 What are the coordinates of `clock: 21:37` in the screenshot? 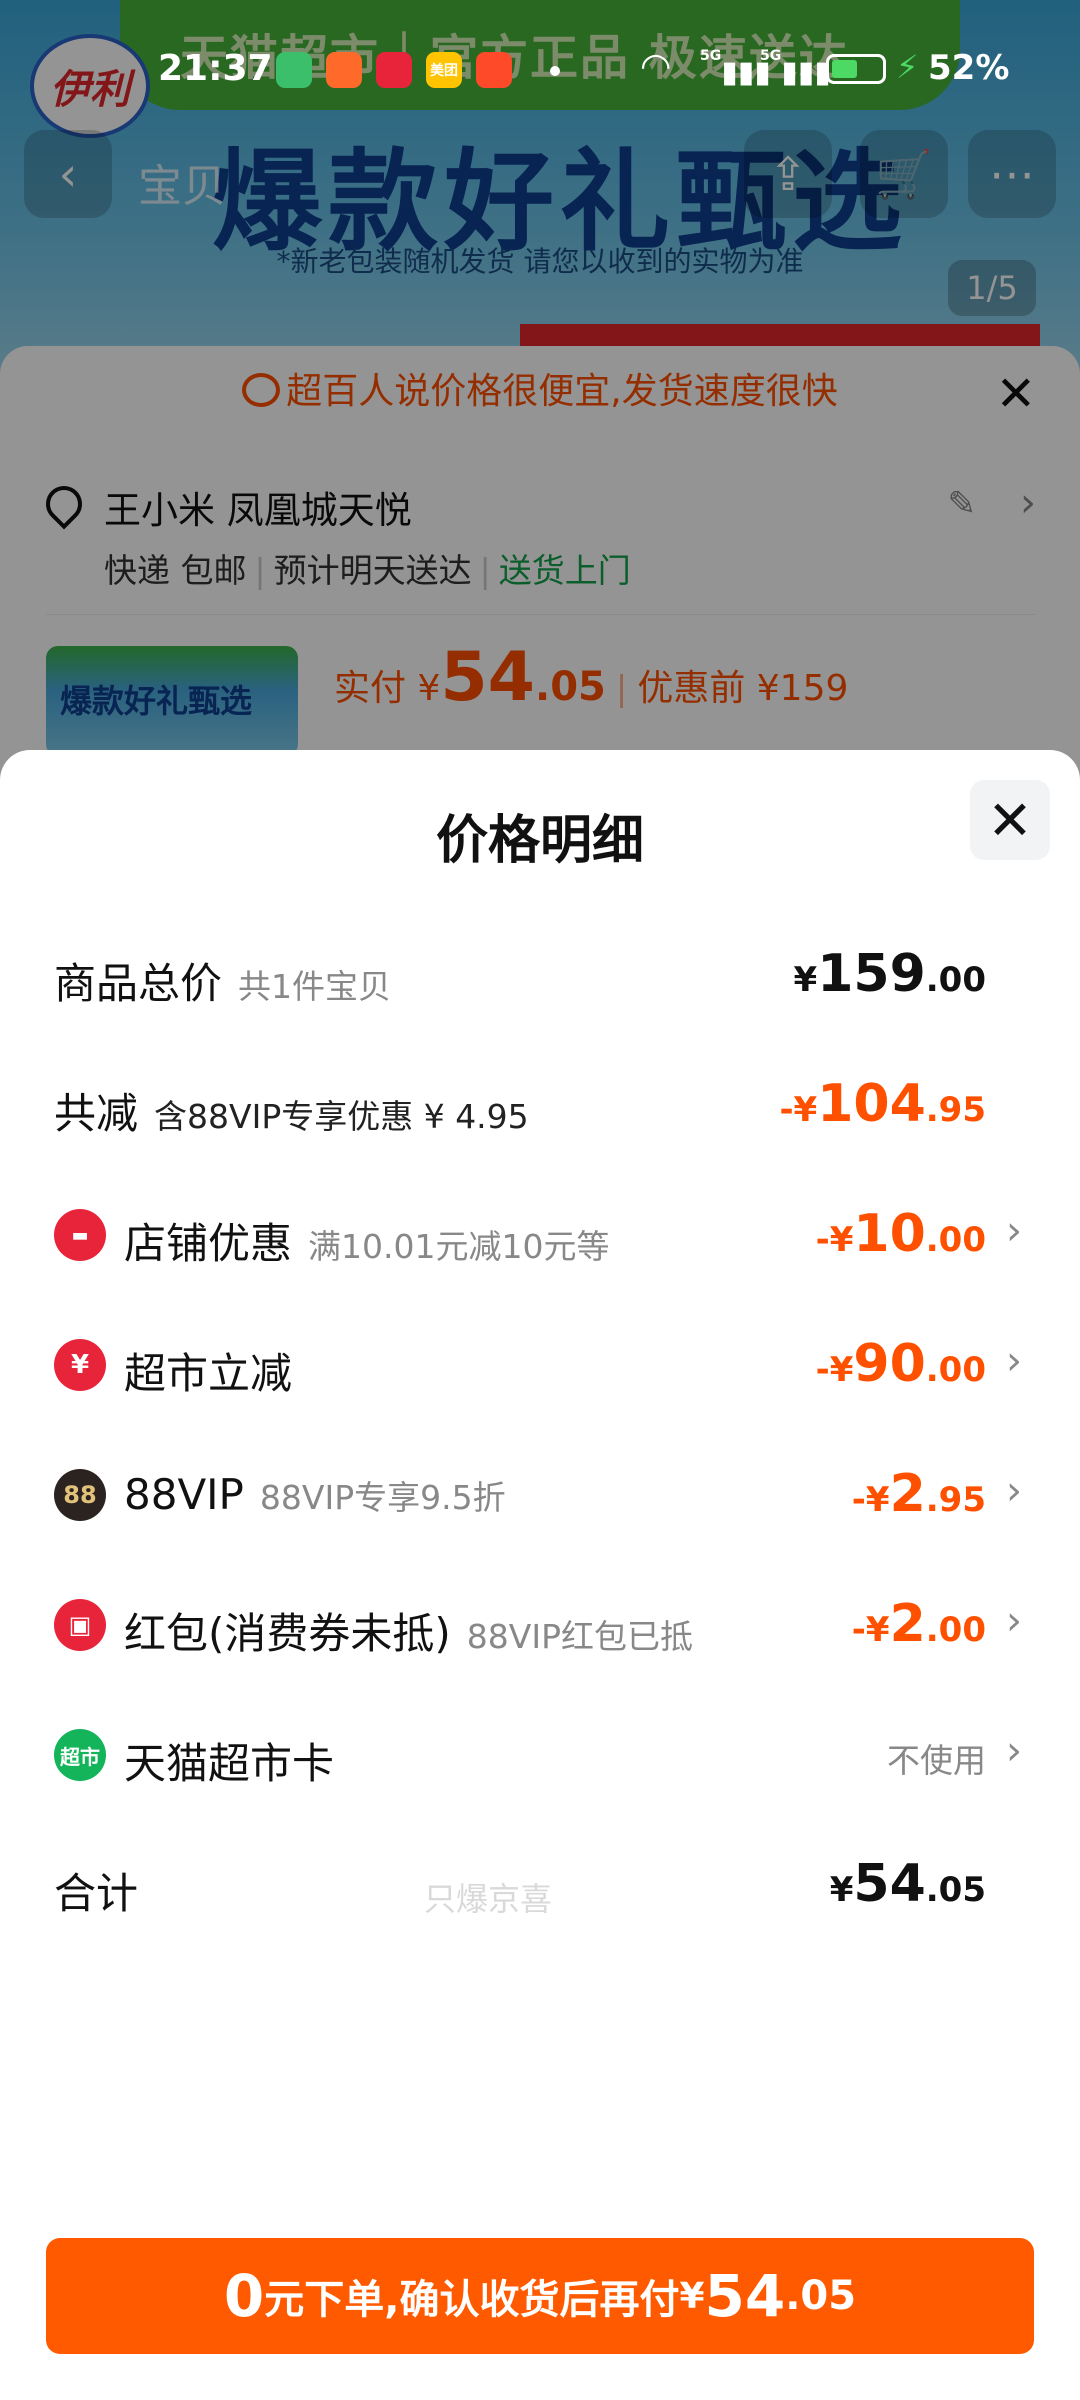 It's located at (215, 68).